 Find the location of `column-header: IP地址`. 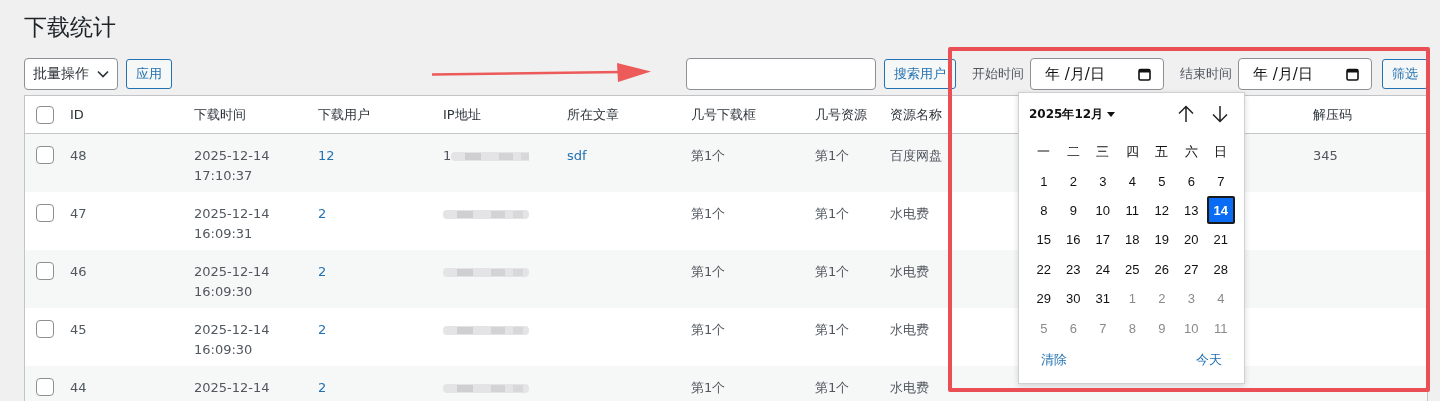

column-header: IP地址 is located at coordinates (462, 114).